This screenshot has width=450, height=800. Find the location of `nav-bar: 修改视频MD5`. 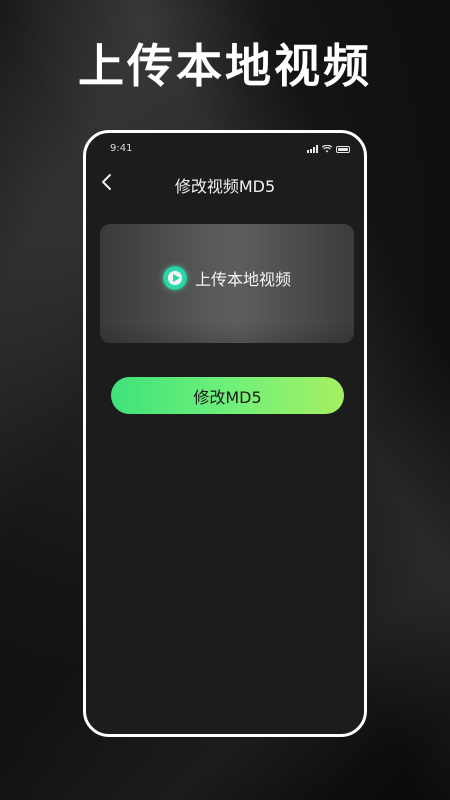

nav-bar: 修改视频MD5 is located at coordinates (225, 182).